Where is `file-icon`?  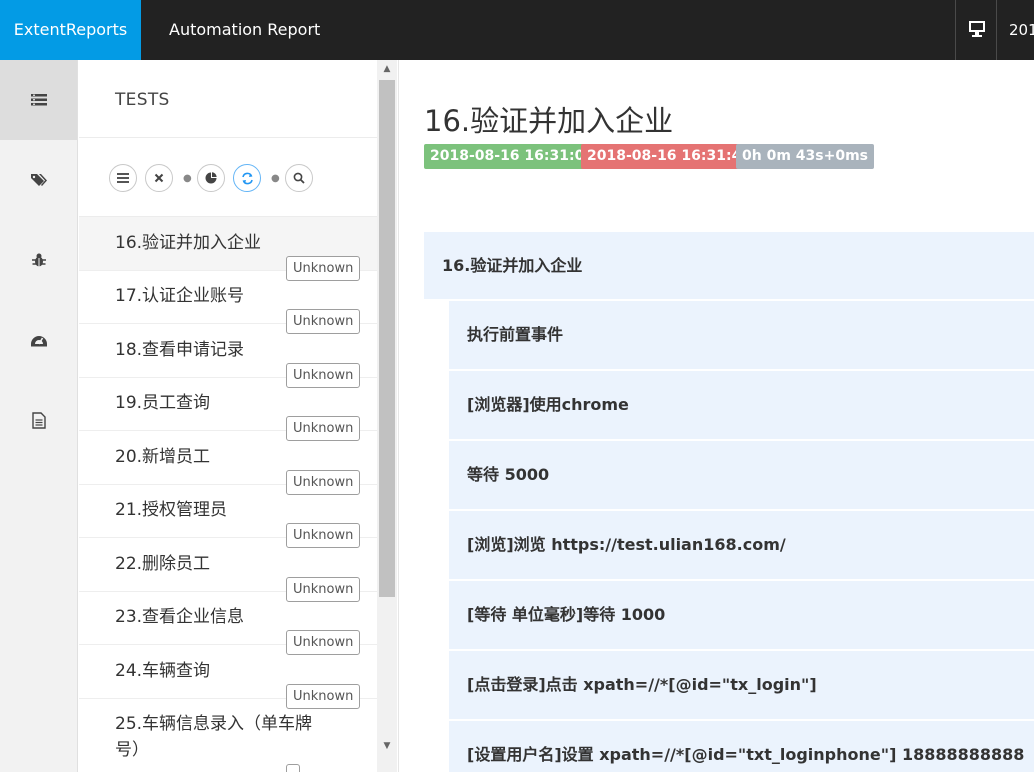
file-icon is located at coordinates (38, 420).